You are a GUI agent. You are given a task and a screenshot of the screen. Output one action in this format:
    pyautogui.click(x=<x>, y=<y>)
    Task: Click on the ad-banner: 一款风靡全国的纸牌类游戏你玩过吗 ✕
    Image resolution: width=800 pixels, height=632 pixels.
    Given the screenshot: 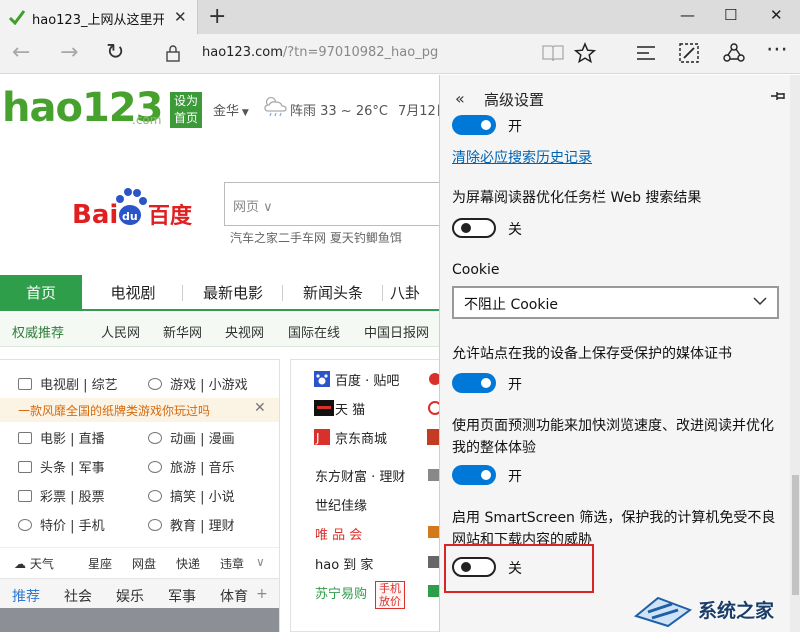 What is the action you would take?
    pyautogui.click(x=139, y=410)
    